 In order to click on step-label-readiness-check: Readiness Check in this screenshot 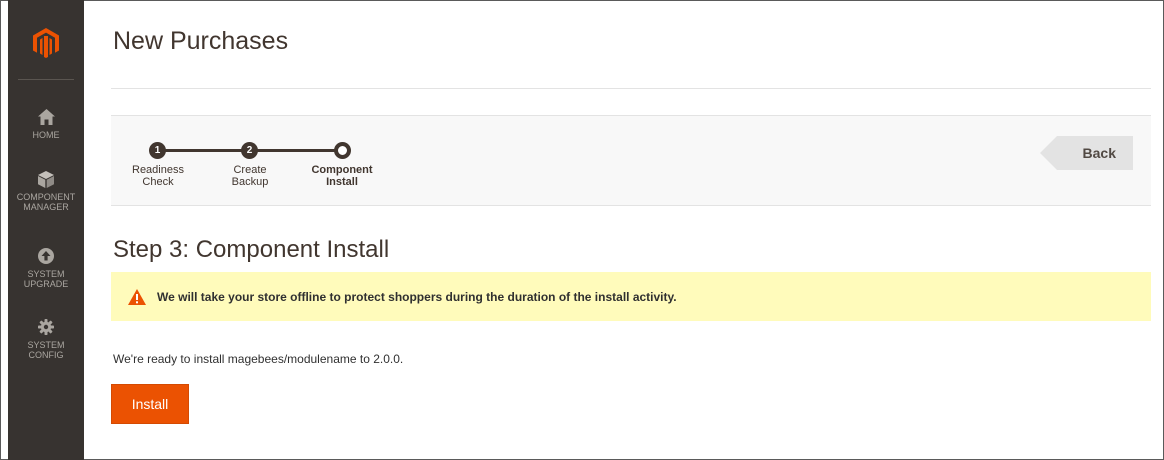, I will do `click(158, 176)`.